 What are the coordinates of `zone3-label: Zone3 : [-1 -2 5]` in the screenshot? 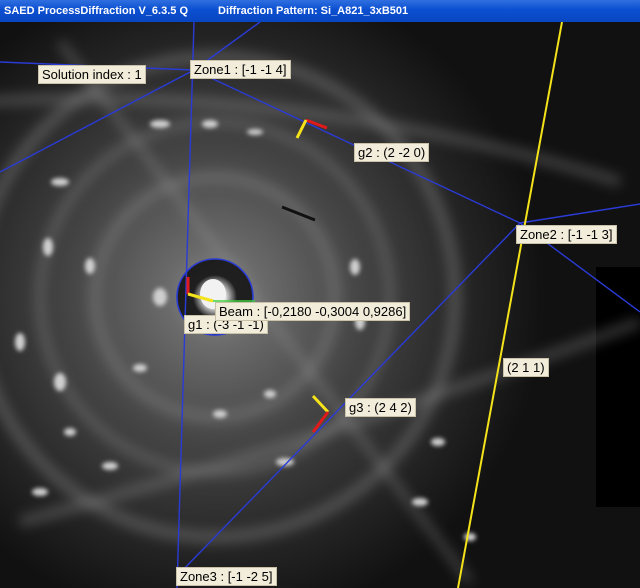 It's located at (226, 576).